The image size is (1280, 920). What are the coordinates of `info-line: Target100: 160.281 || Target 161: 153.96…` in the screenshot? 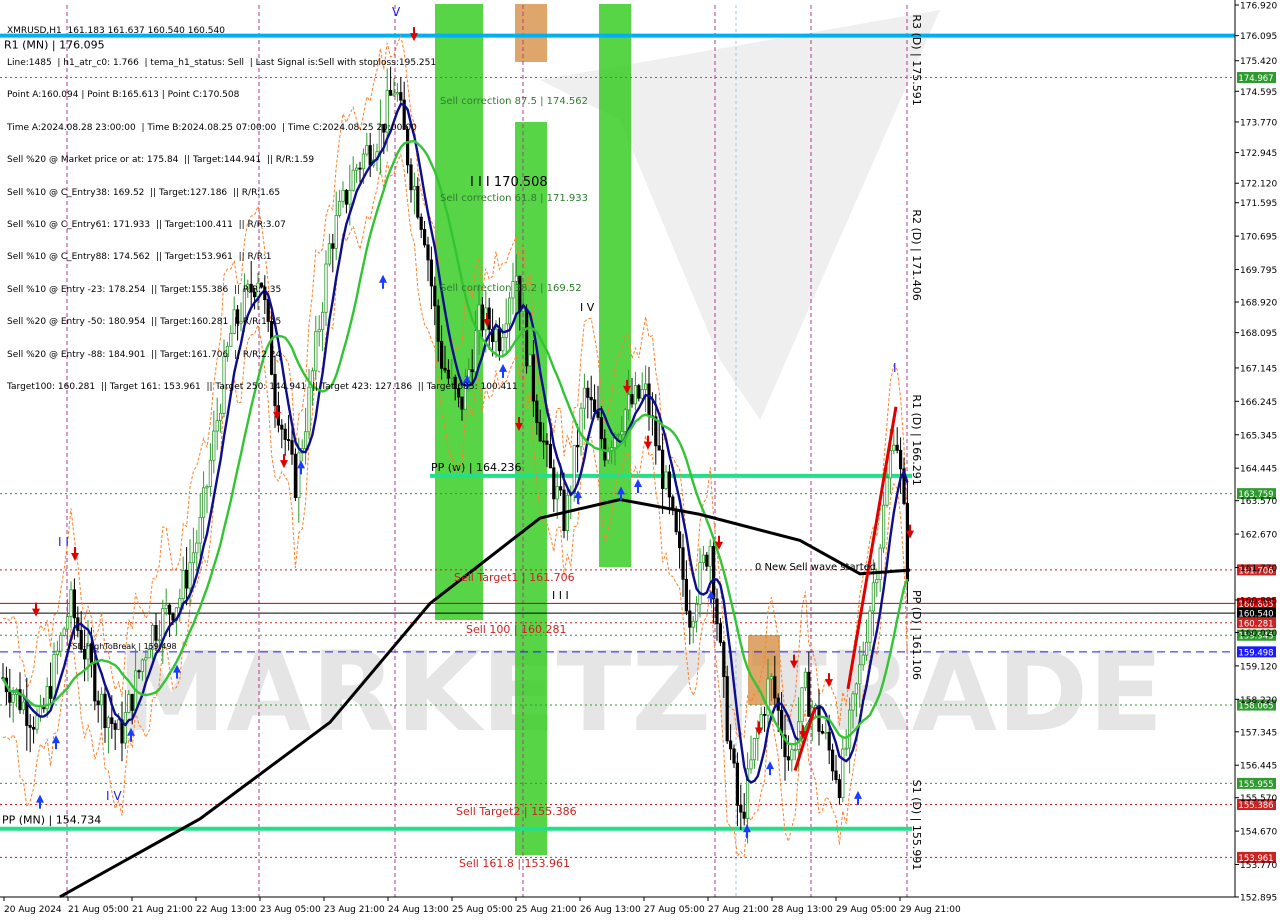 It's located at (262, 386).